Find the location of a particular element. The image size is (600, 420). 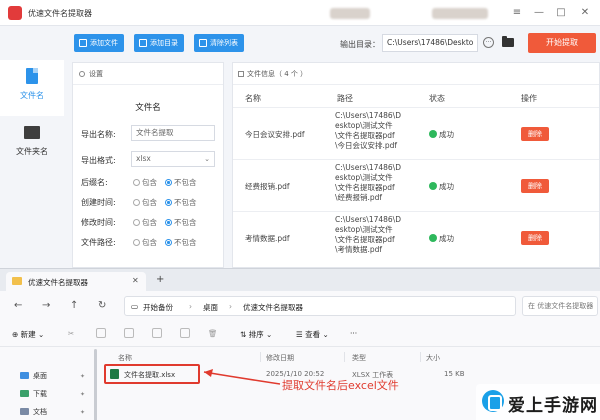

clear-list-label: 清除列表 is located at coordinates (224, 43).